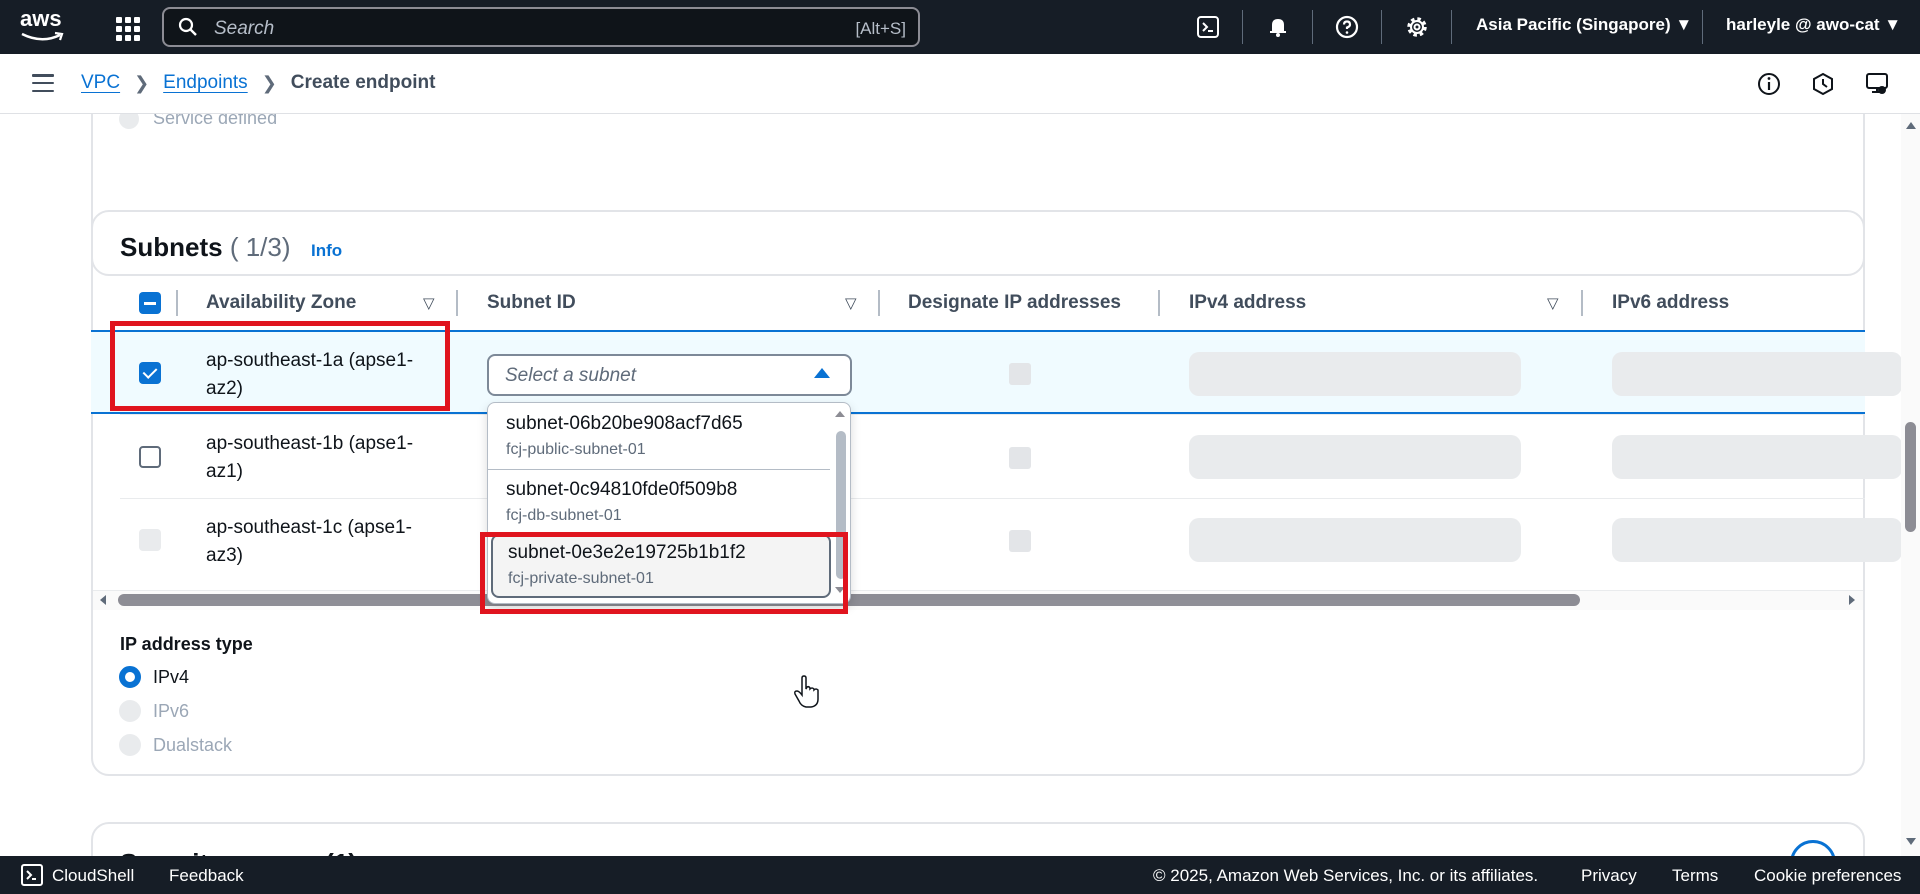 This screenshot has height=894, width=1920. I want to click on scroll-left-icon, so click(103, 600).